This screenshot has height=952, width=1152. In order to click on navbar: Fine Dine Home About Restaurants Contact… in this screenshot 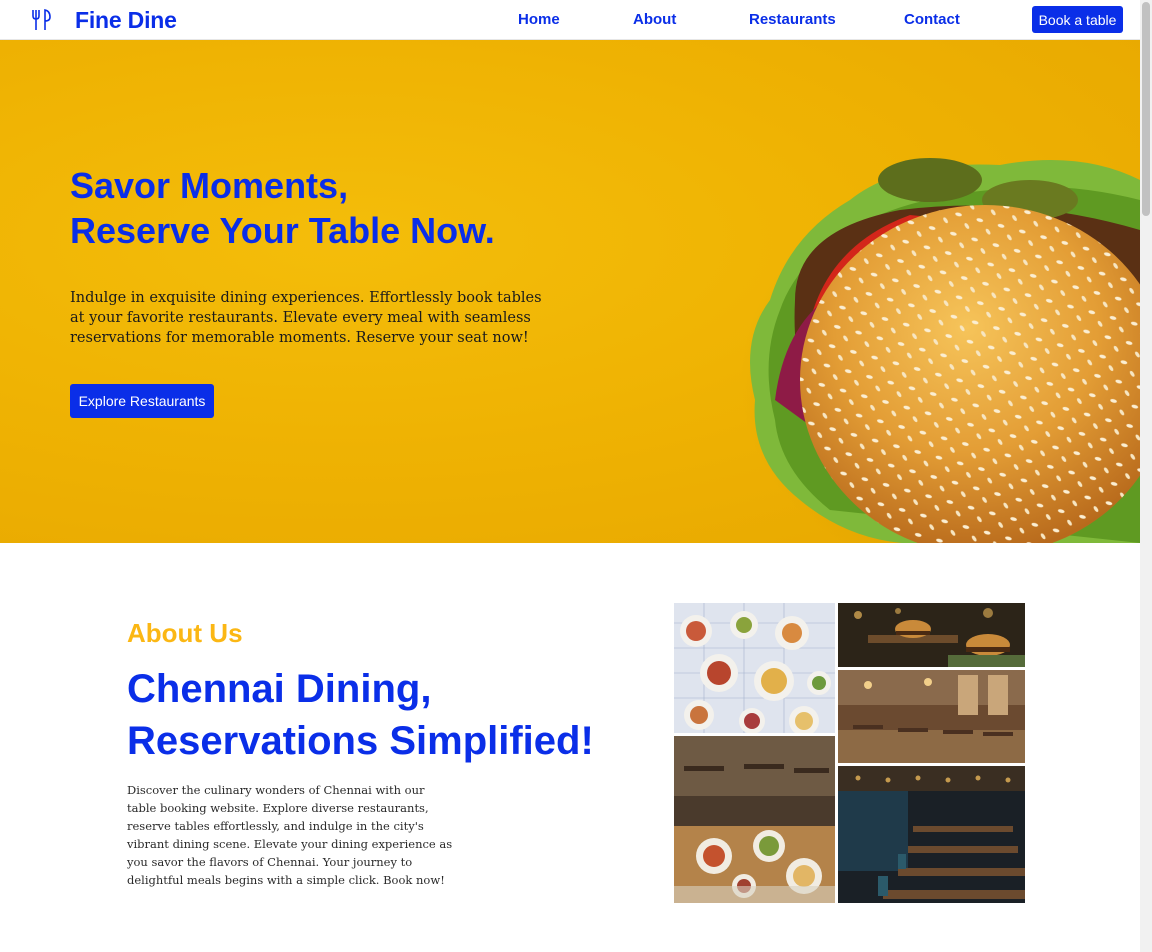, I will do `click(570, 20)`.